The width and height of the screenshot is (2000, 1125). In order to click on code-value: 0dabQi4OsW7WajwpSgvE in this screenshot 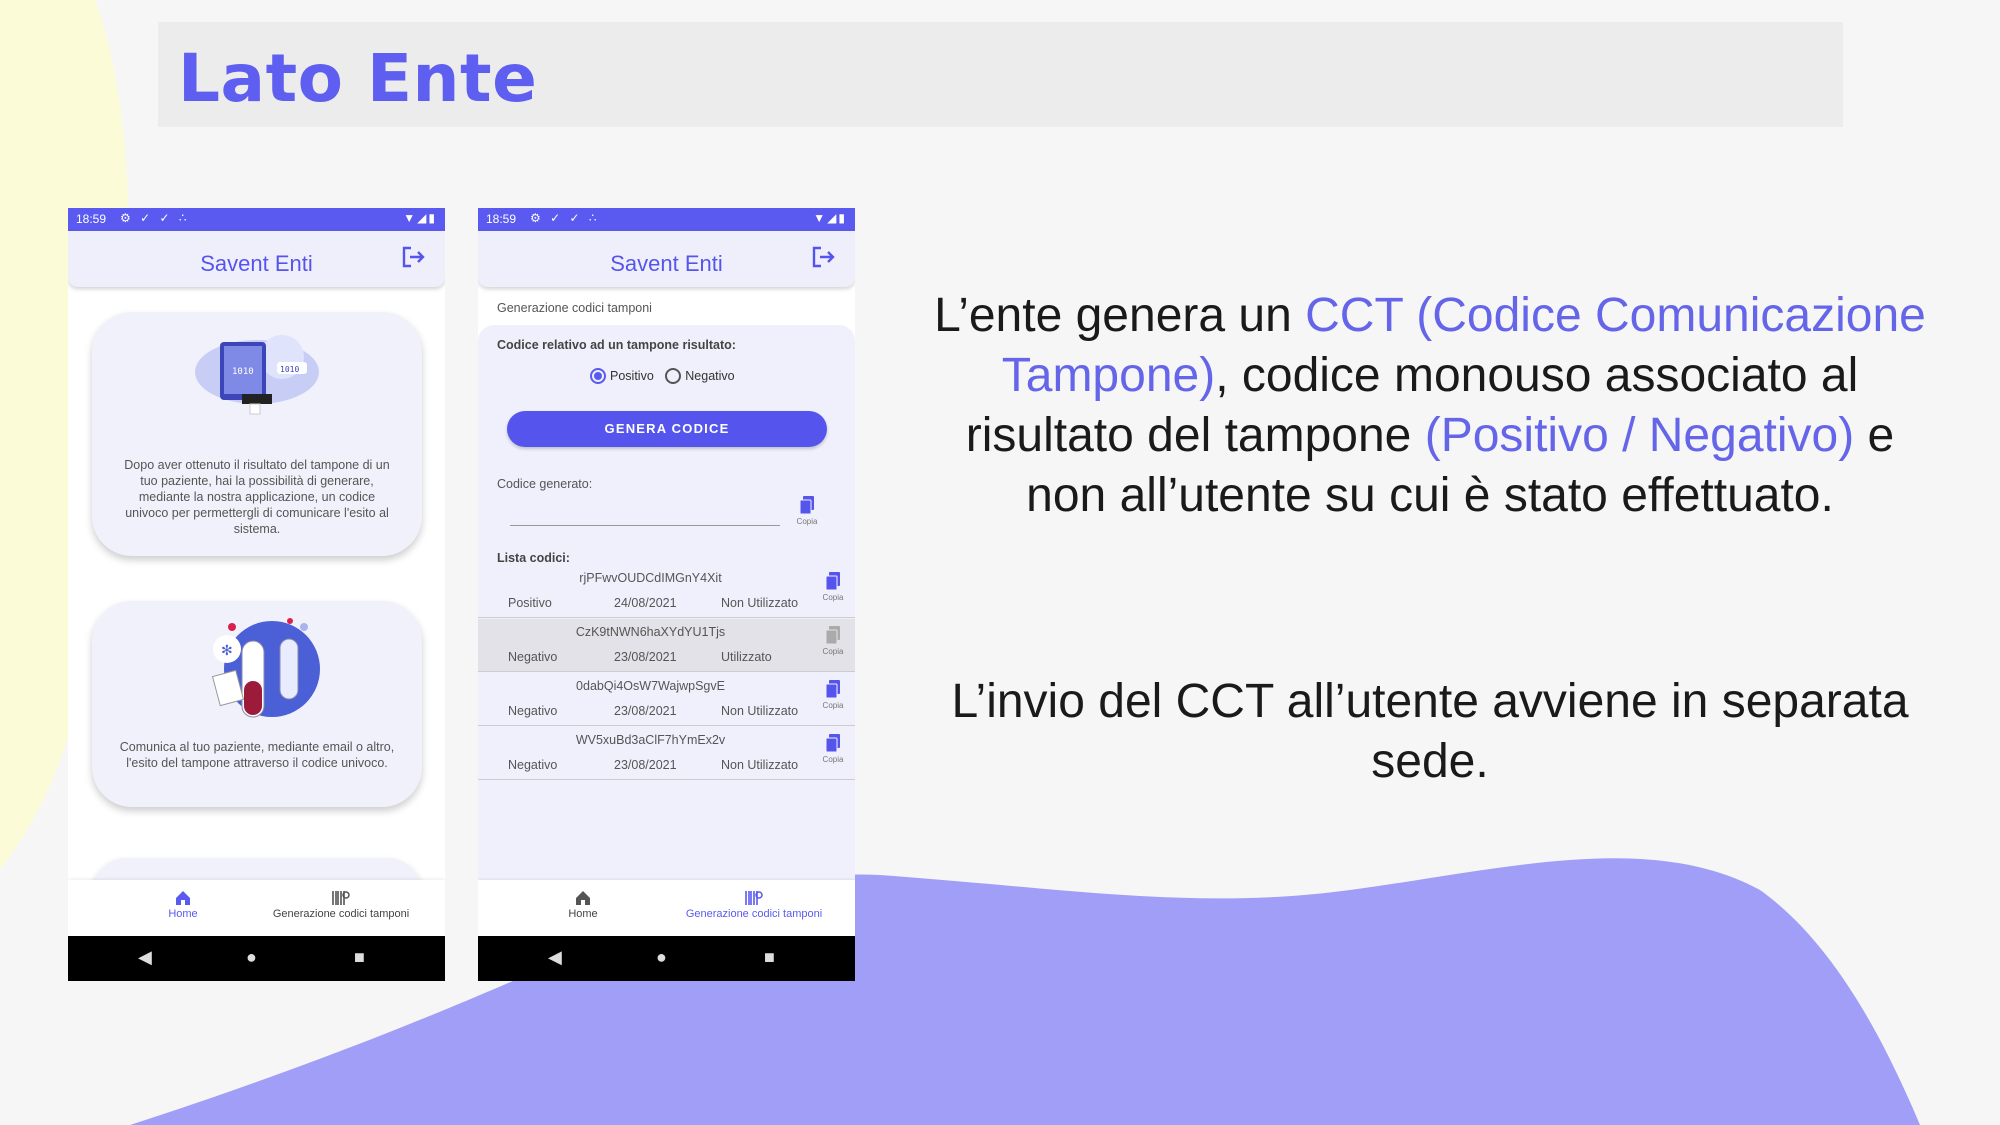, I will do `click(650, 686)`.